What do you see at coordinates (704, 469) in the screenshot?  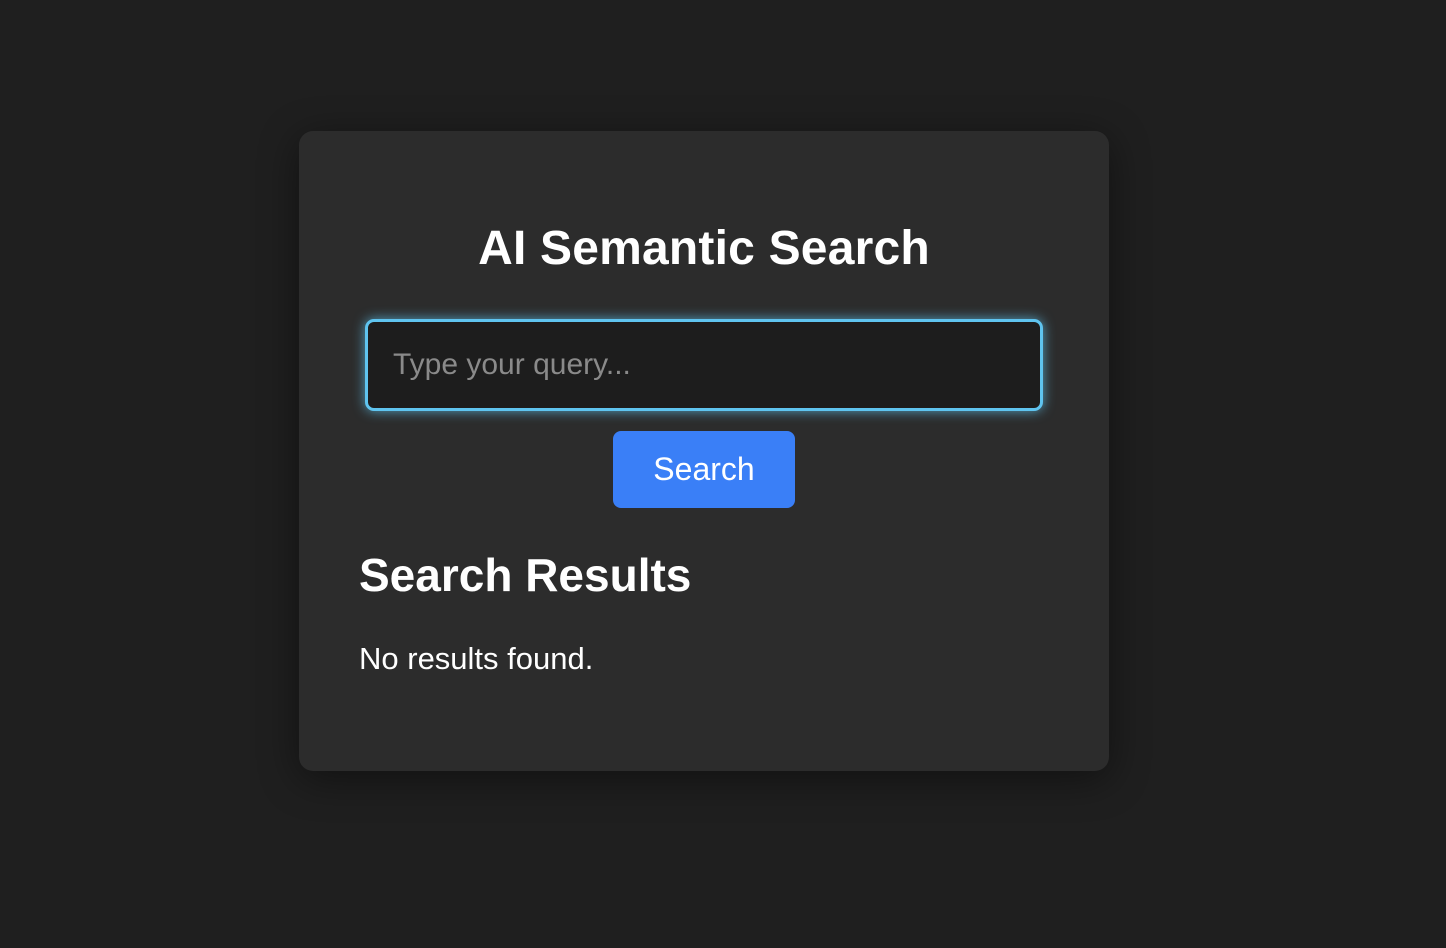 I see `search-button: Search` at bounding box center [704, 469].